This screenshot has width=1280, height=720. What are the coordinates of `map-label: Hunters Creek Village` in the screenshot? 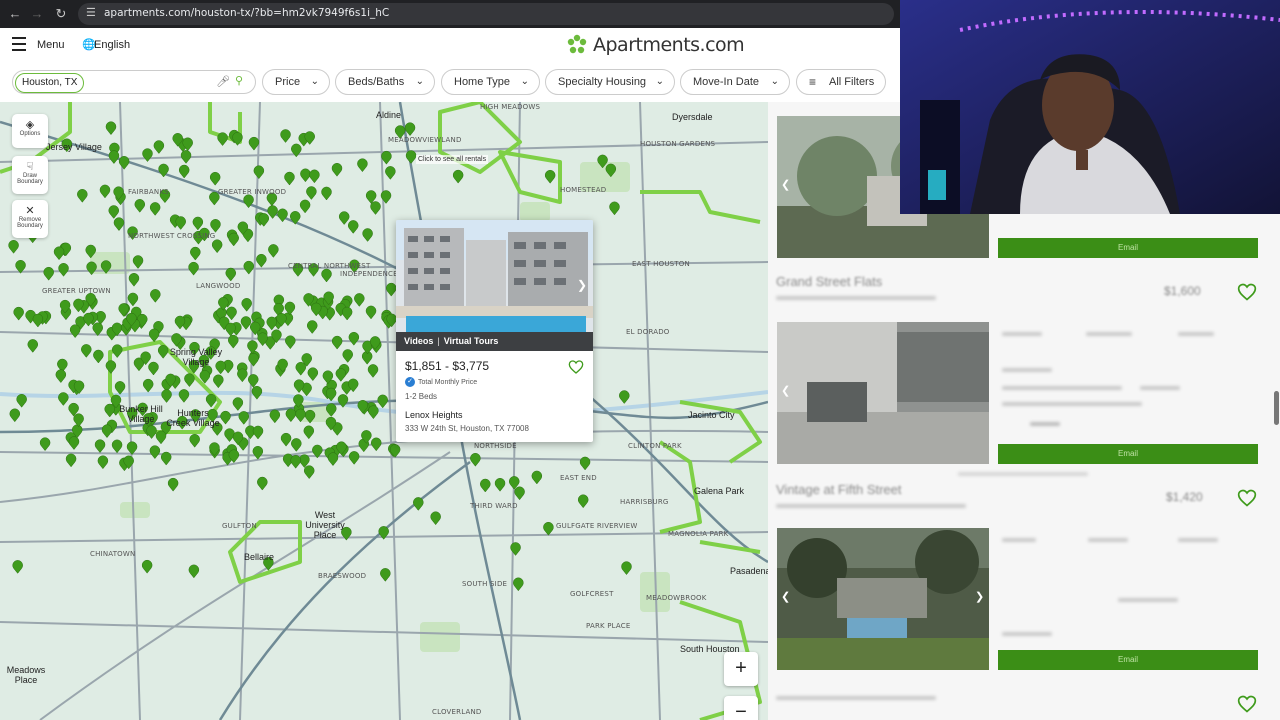 It's located at (193, 418).